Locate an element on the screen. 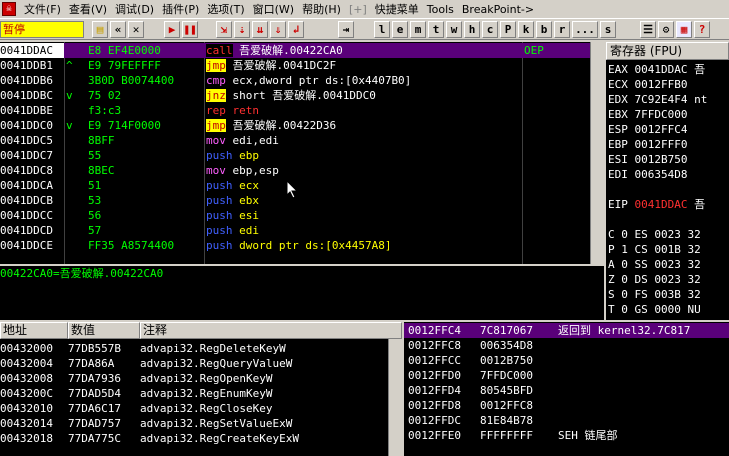 The height and width of the screenshot is (456, 729). menu-breakpoint: BreakPoint-> is located at coordinates (498, 9).